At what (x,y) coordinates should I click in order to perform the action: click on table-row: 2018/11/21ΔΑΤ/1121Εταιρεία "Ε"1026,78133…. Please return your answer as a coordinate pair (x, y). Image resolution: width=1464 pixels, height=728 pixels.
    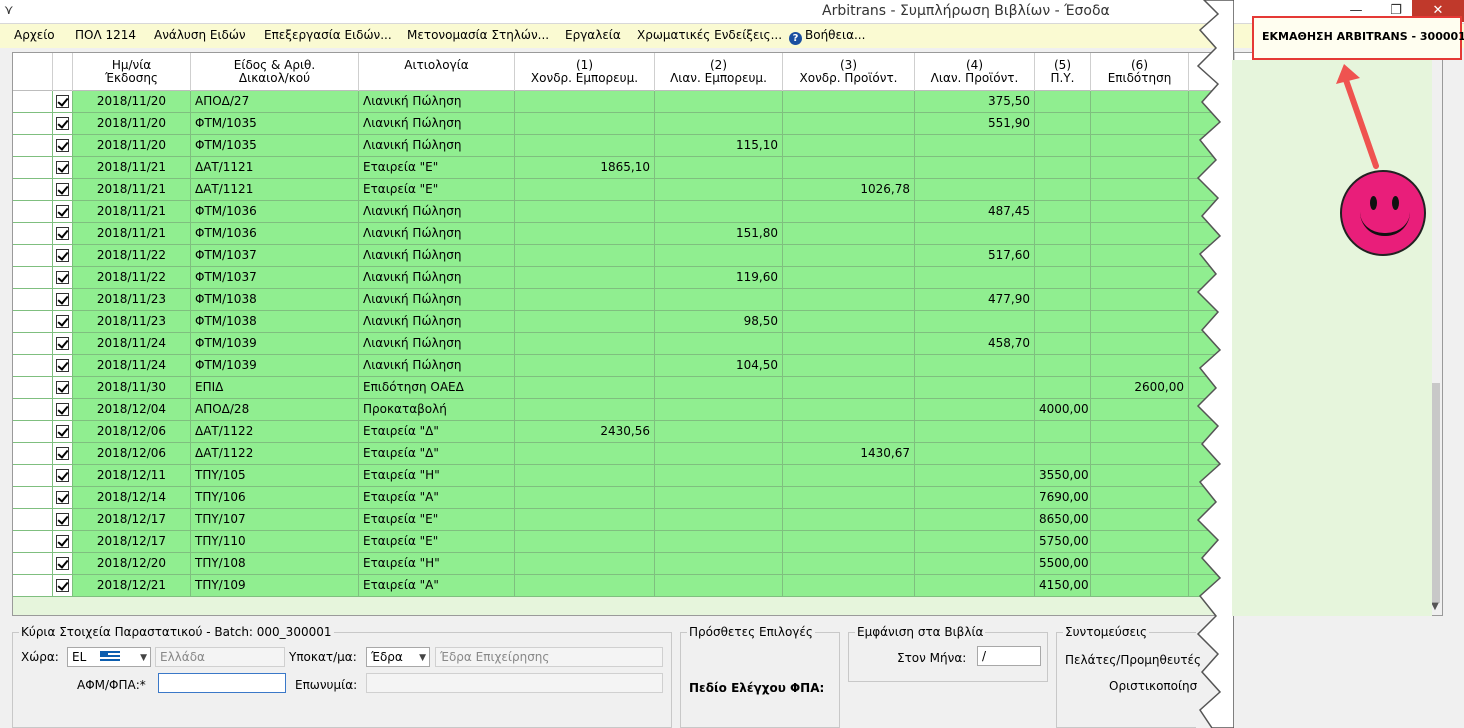
    Looking at the image, I should click on (664, 190).